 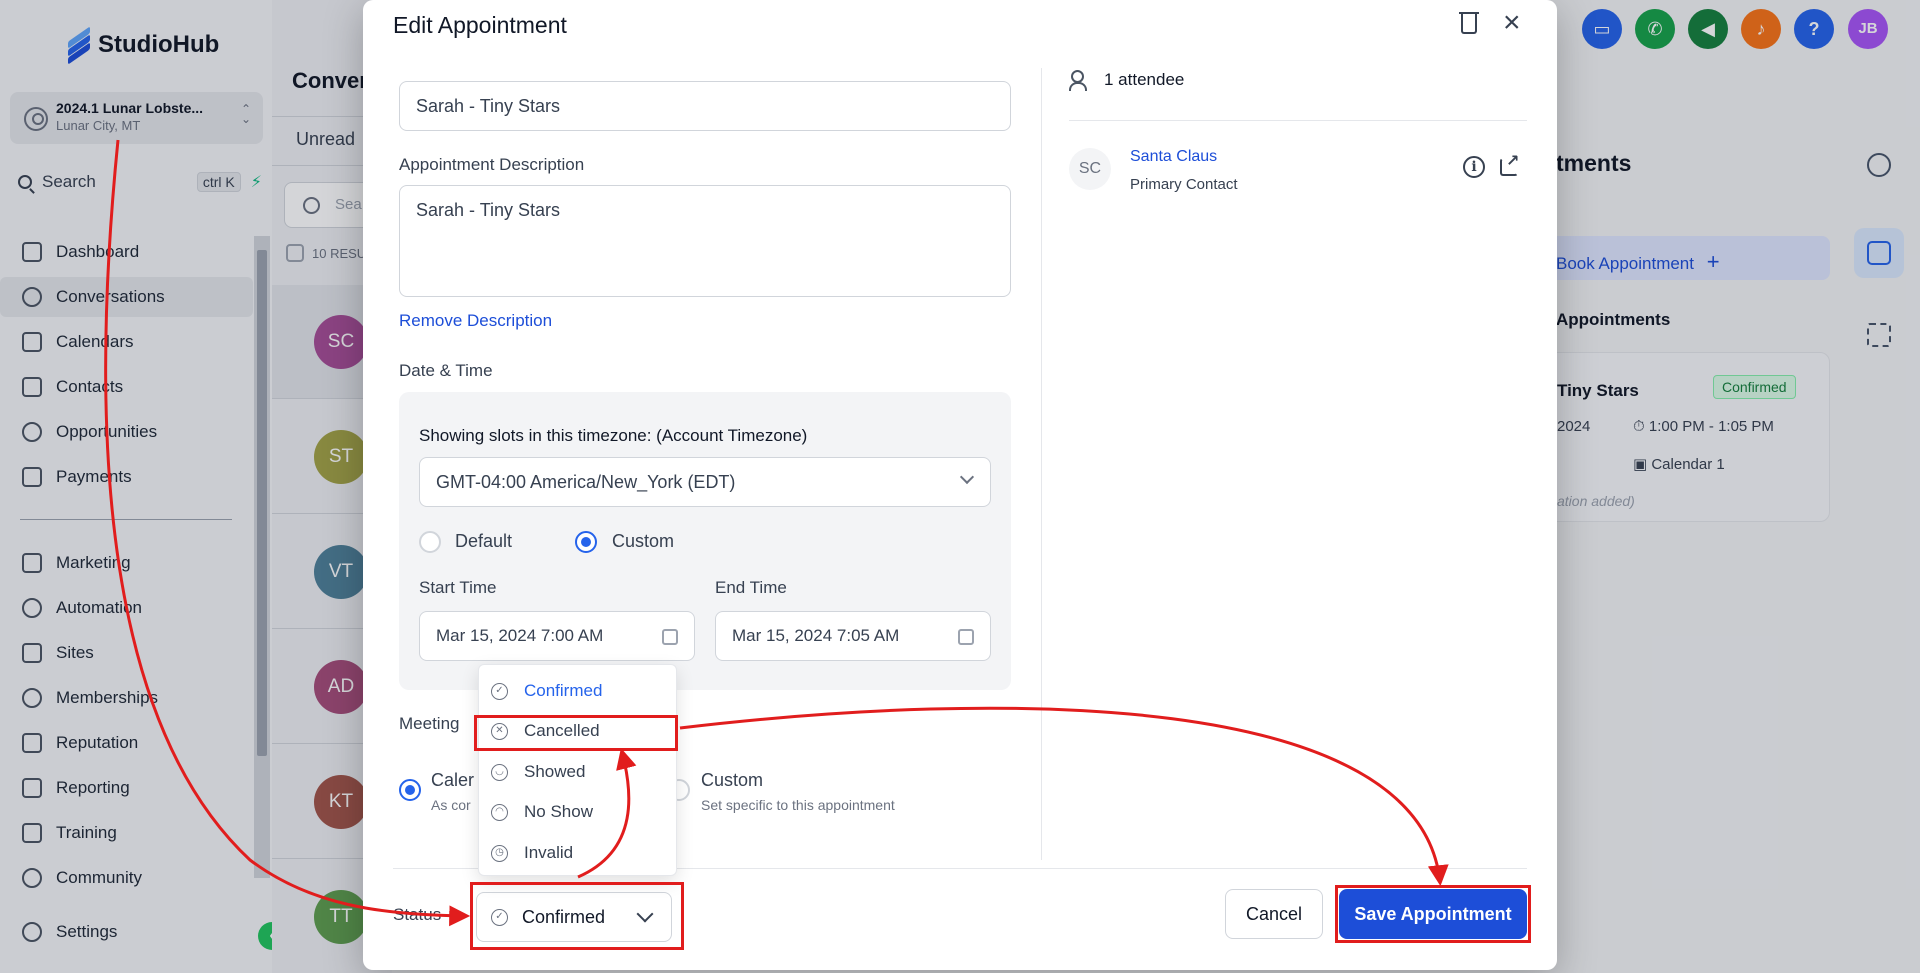 I want to click on check-circle-icon: ✓, so click(x=499, y=691).